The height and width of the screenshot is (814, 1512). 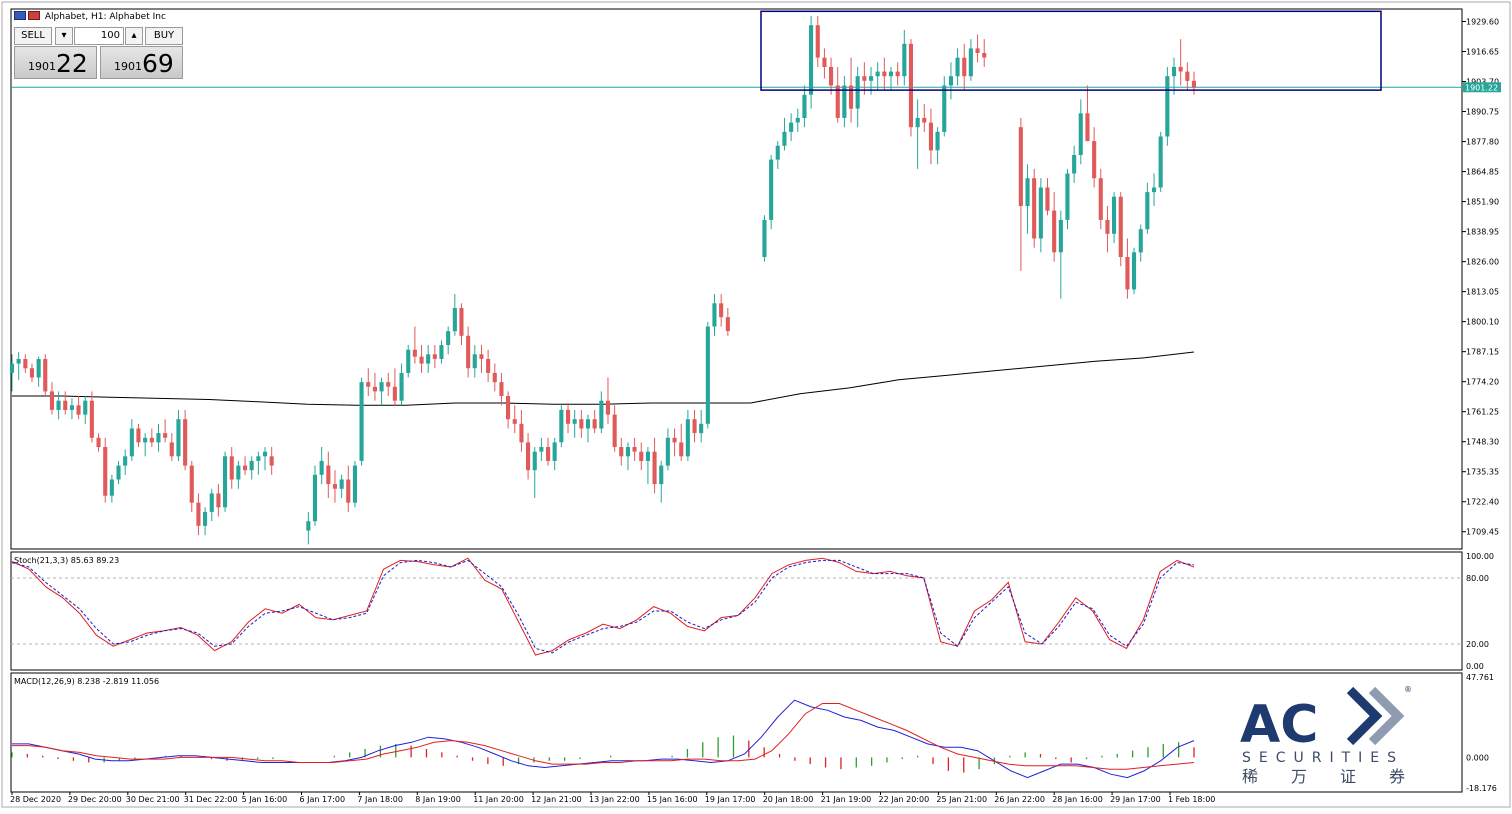 I want to click on logo-registered: ®, so click(x=1408, y=689).